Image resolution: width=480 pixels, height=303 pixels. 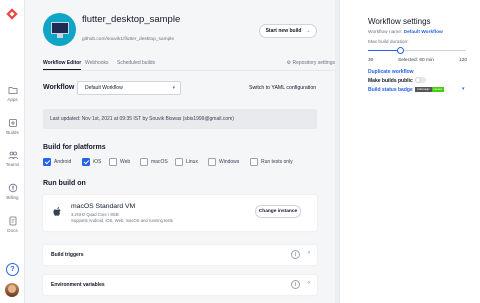 What do you see at coordinates (313, 63) in the screenshot?
I see `repository-settings-label: Repository settings` at bounding box center [313, 63].